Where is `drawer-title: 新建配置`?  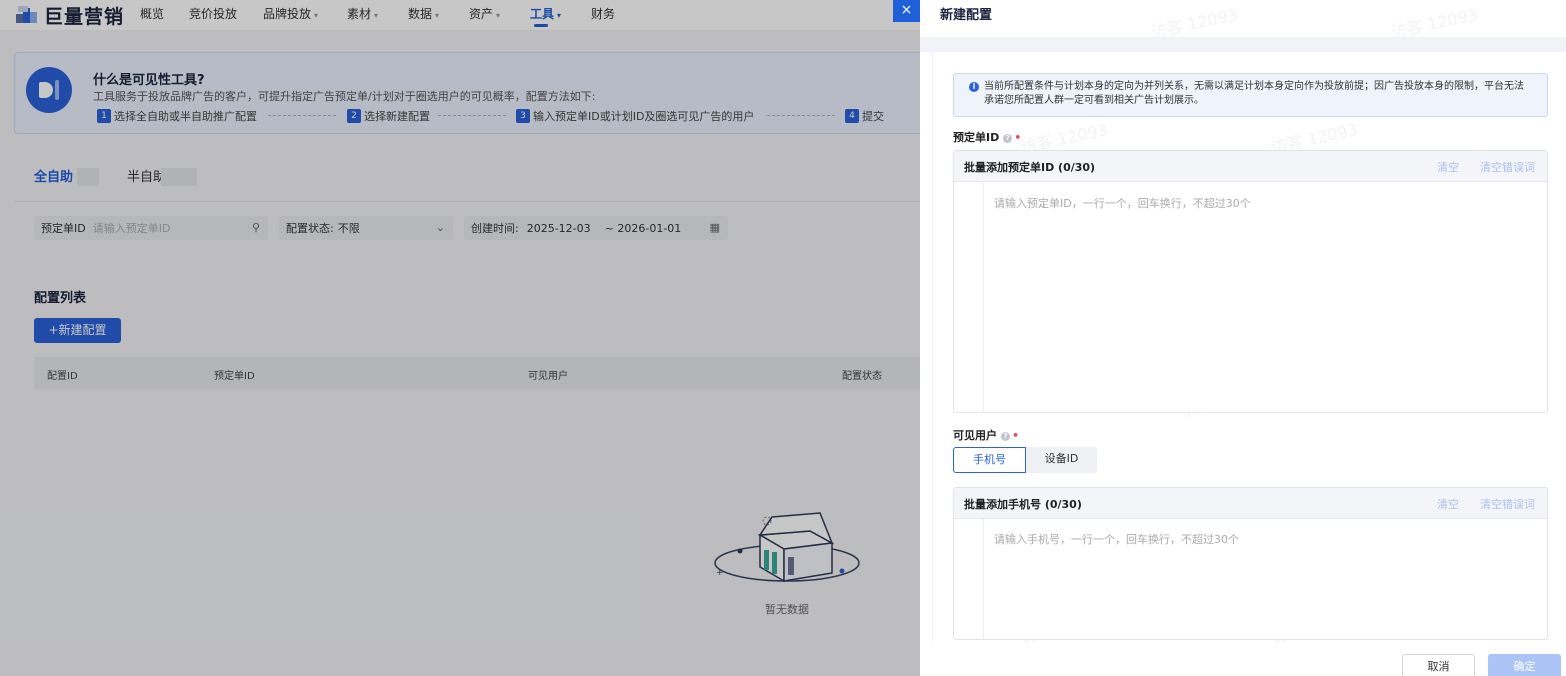 drawer-title: 新建配置 is located at coordinates (966, 15).